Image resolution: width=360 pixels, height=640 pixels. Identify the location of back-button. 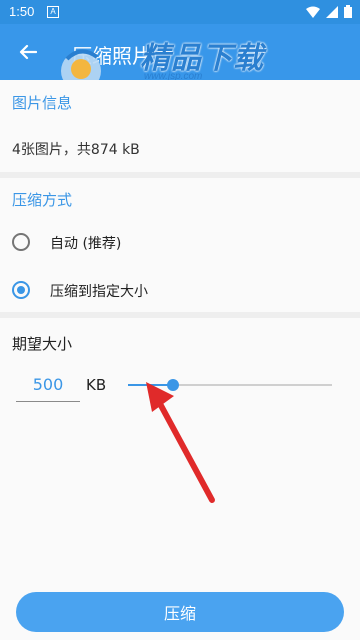
(28, 52).